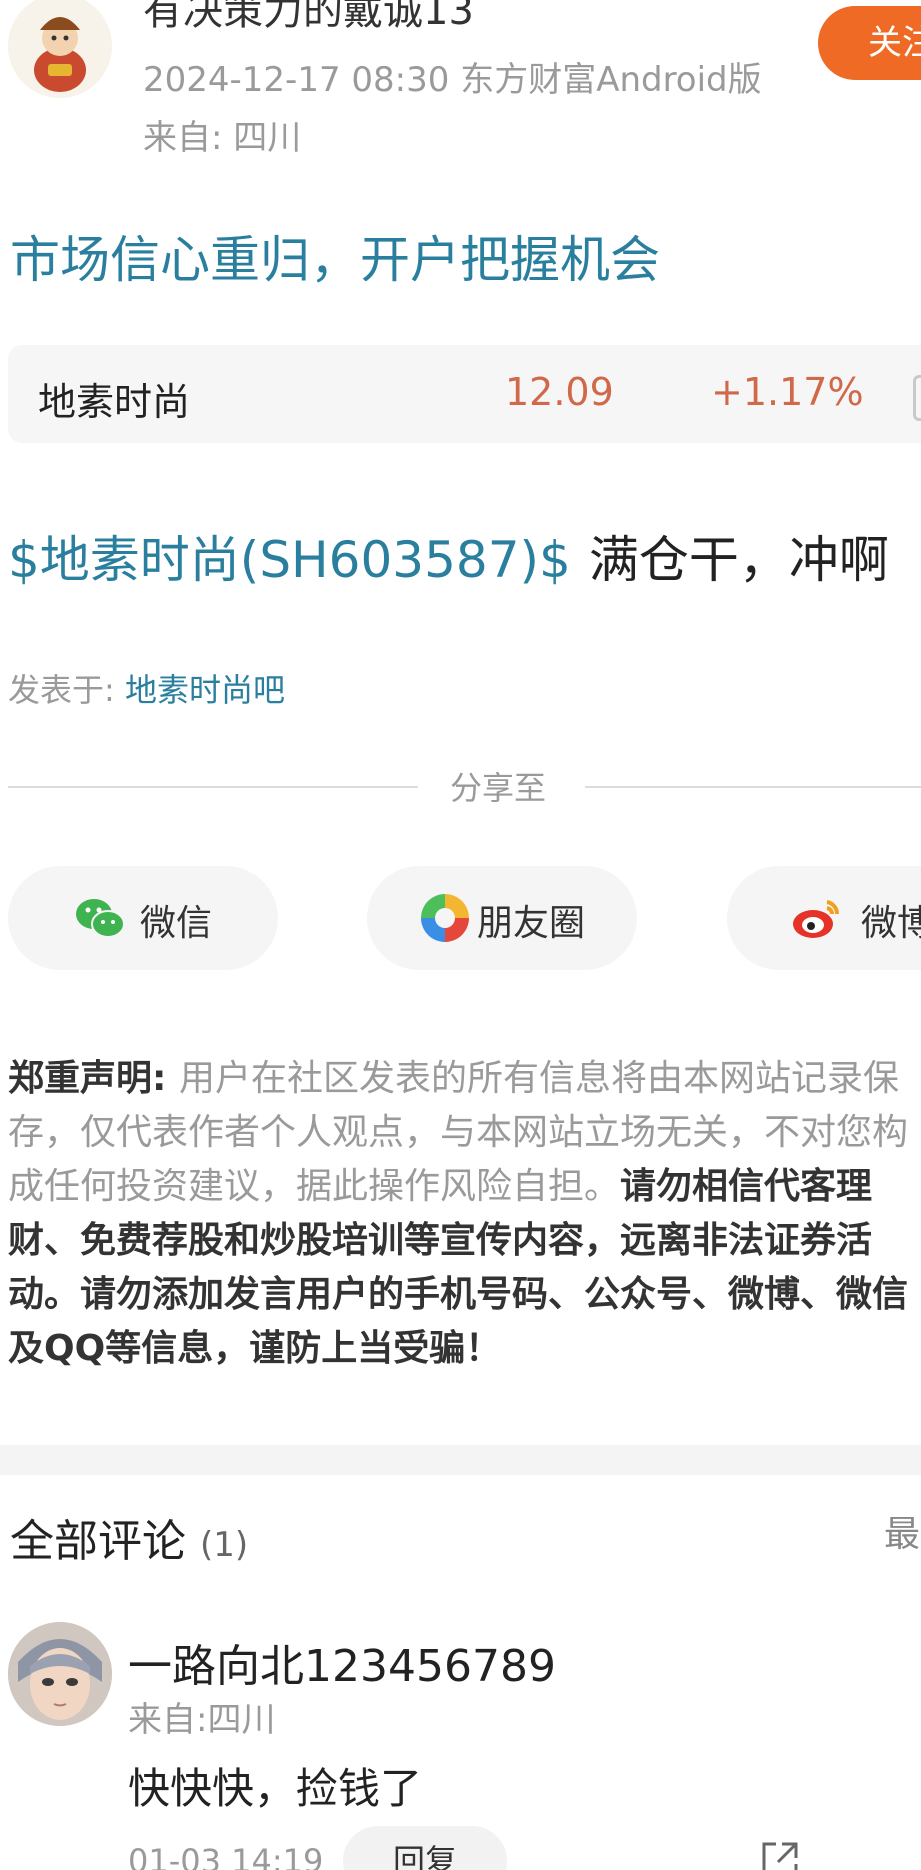  What do you see at coordinates (289, 560) in the screenshot?
I see `stock-link: $地素时尚(SH603587)$` at bounding box center [289, 560].